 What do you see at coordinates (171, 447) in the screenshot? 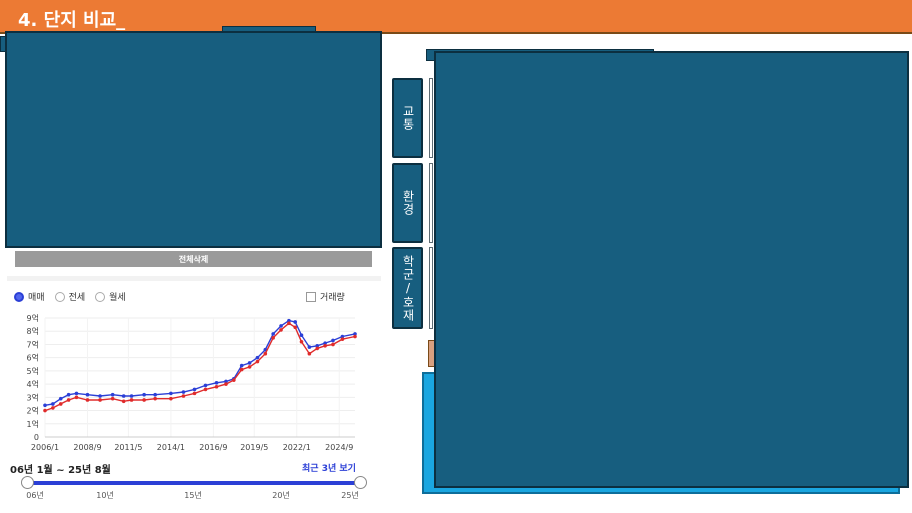
I see `x-tick-label: 2014/1` at bounding box center [171, 447].